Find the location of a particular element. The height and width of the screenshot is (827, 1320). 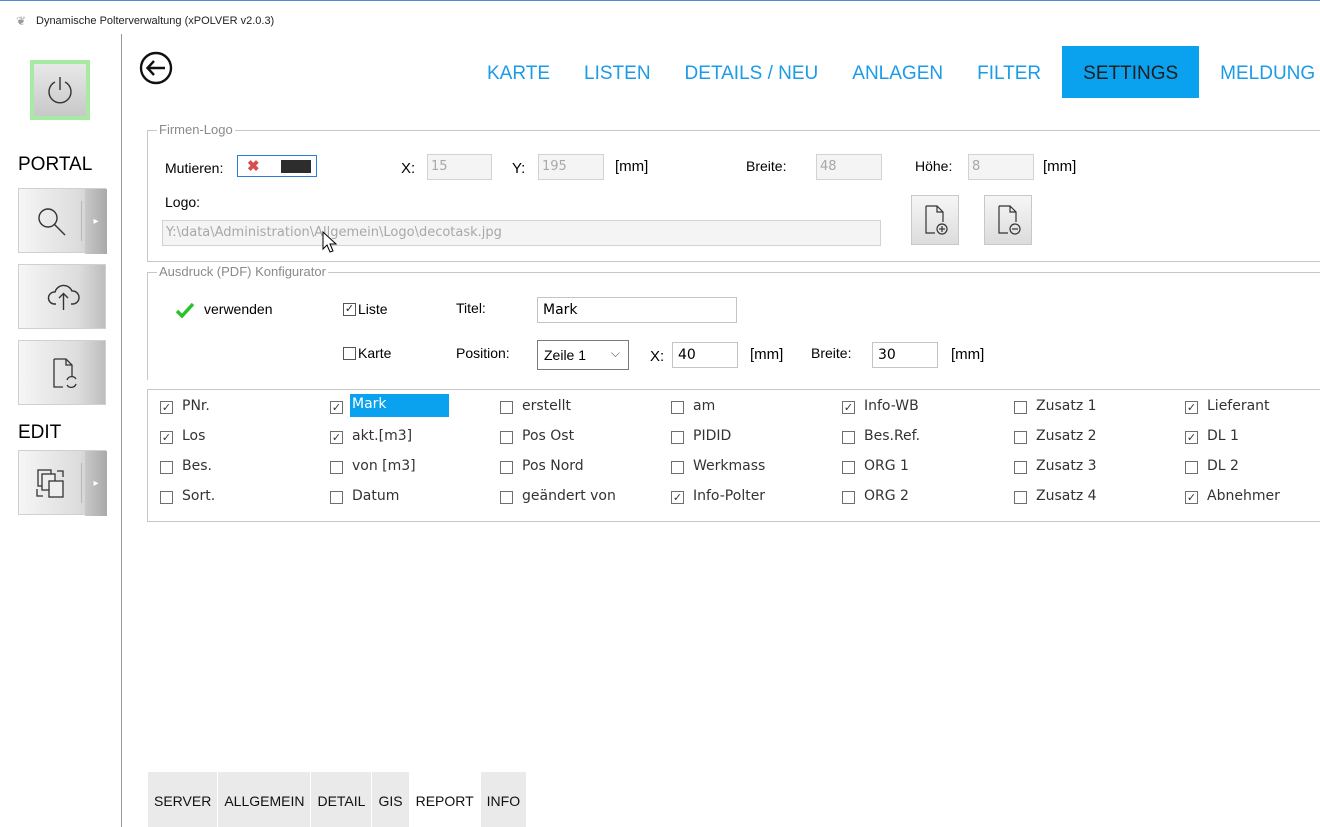

tab-allgemein: ALLGEMEIN is located at coordinates (265, 799).